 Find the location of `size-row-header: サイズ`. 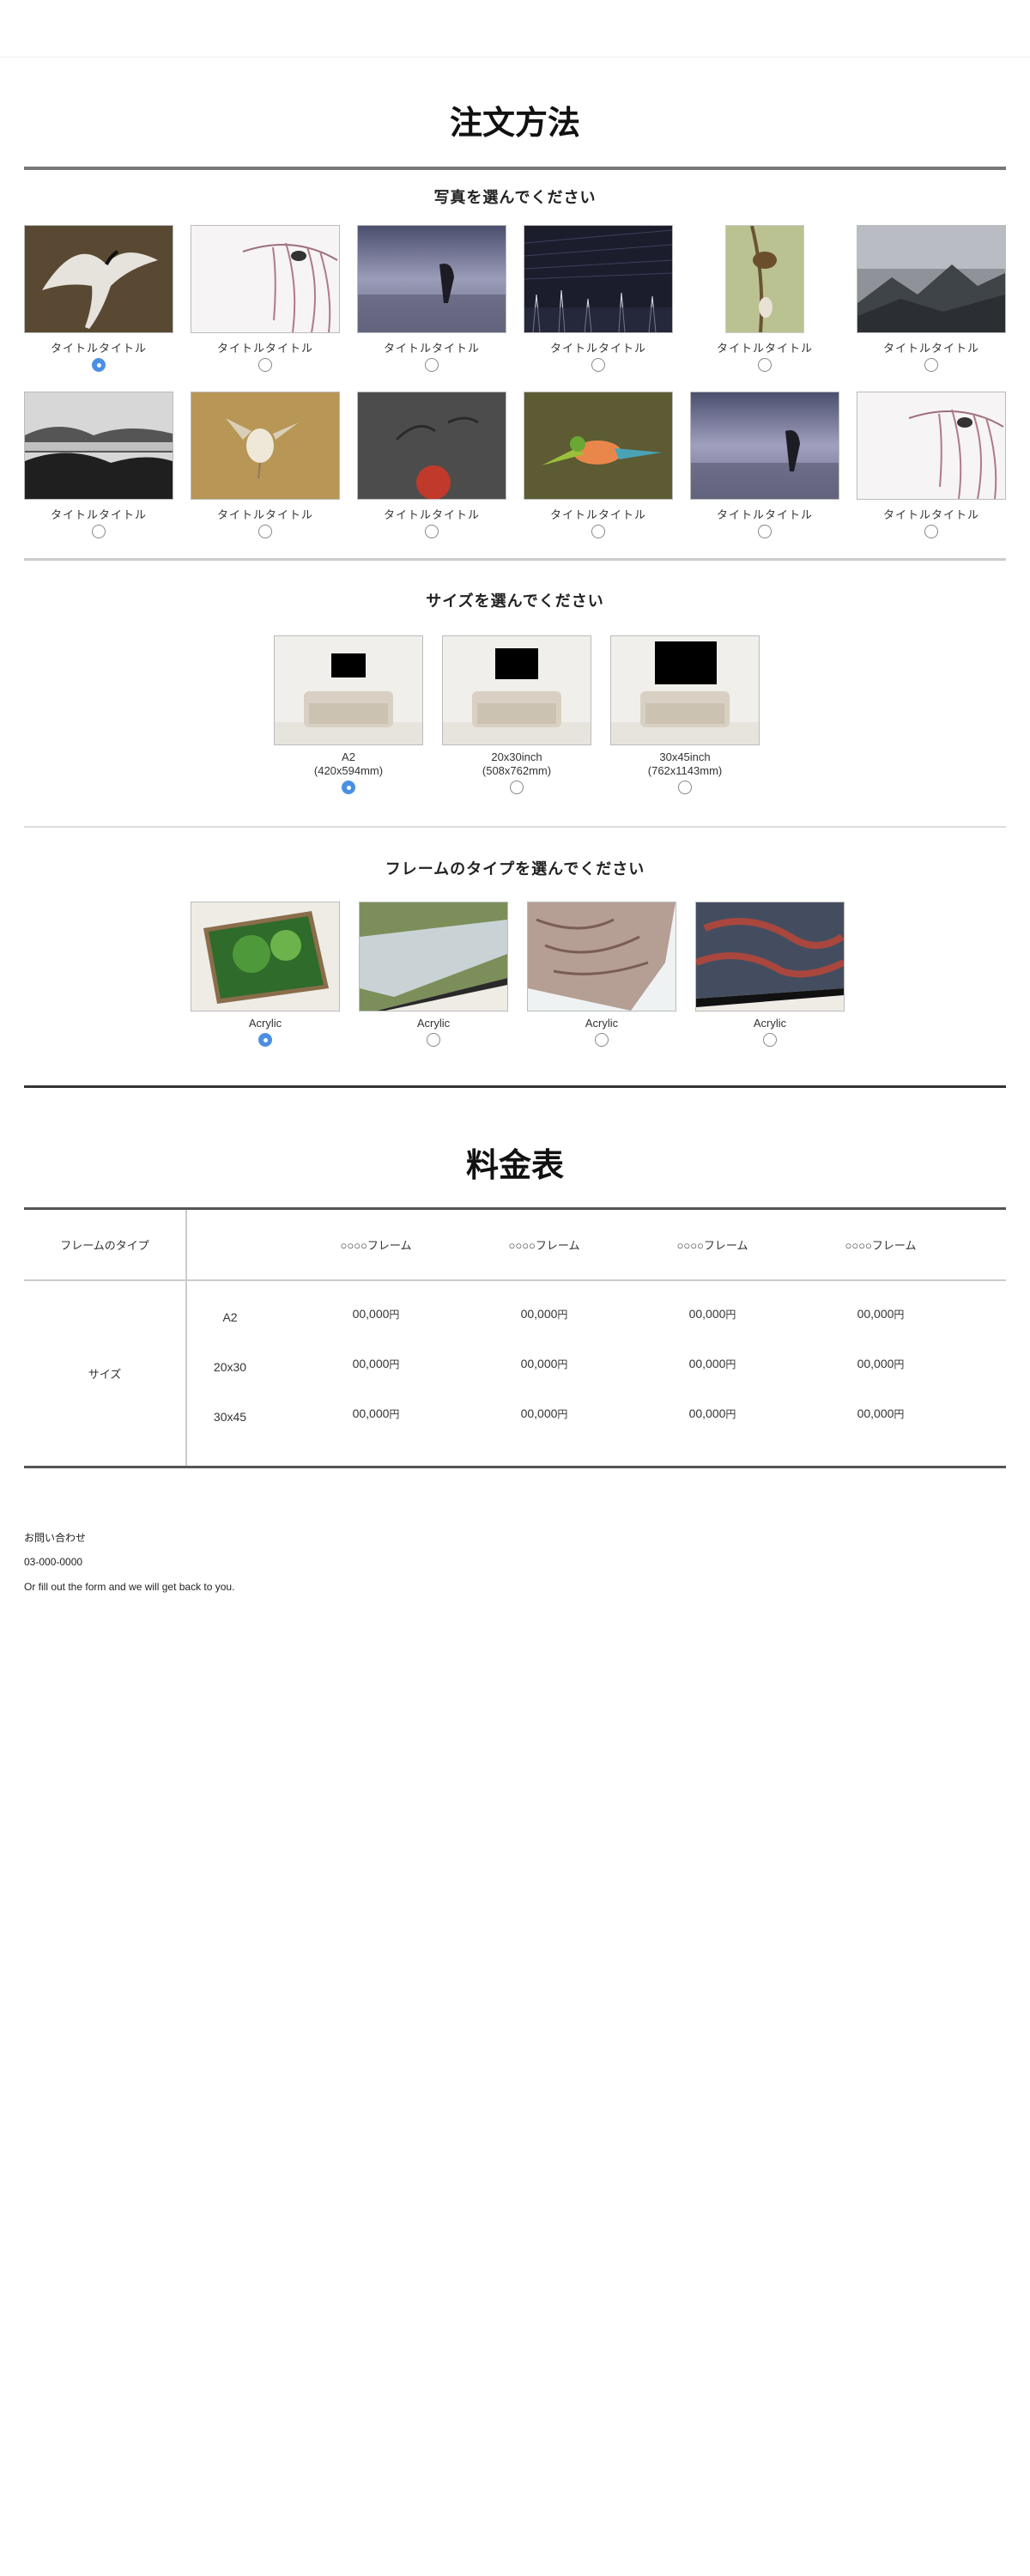

size-row-header: サイズ is located at coordinates (105, 1374).